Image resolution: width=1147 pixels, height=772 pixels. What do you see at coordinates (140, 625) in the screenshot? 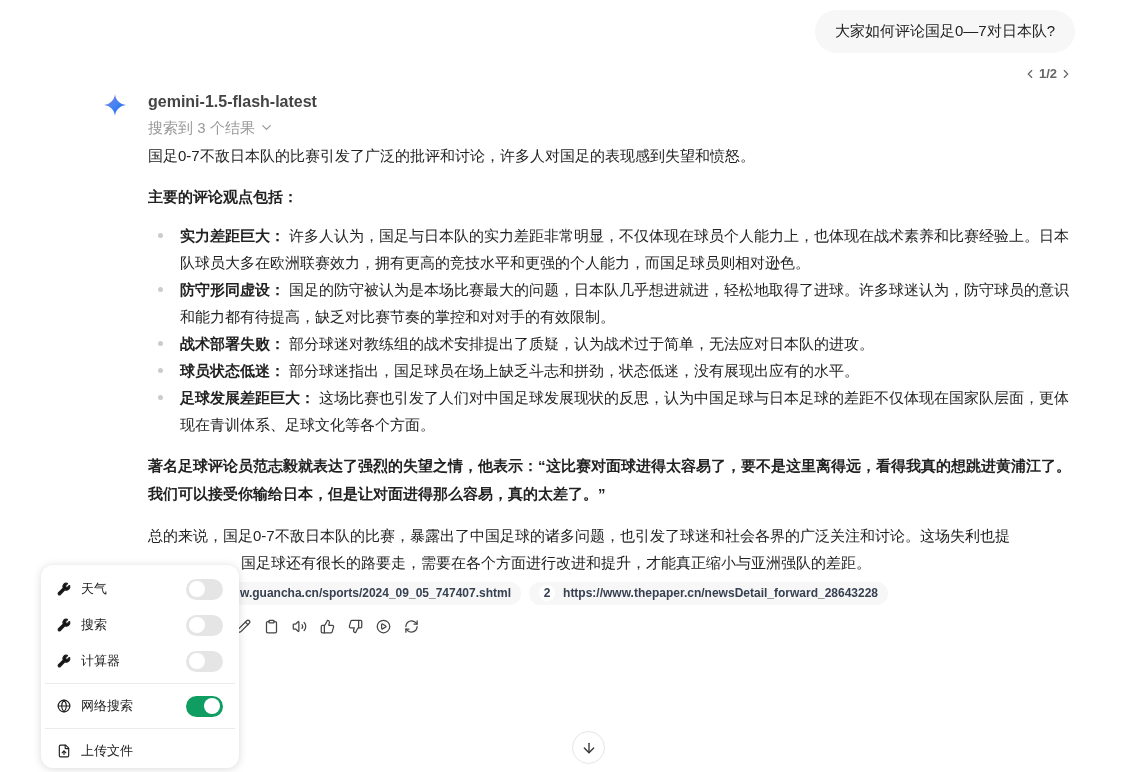
I see `menu-item: 搜索` at bounding box center [140, 625].